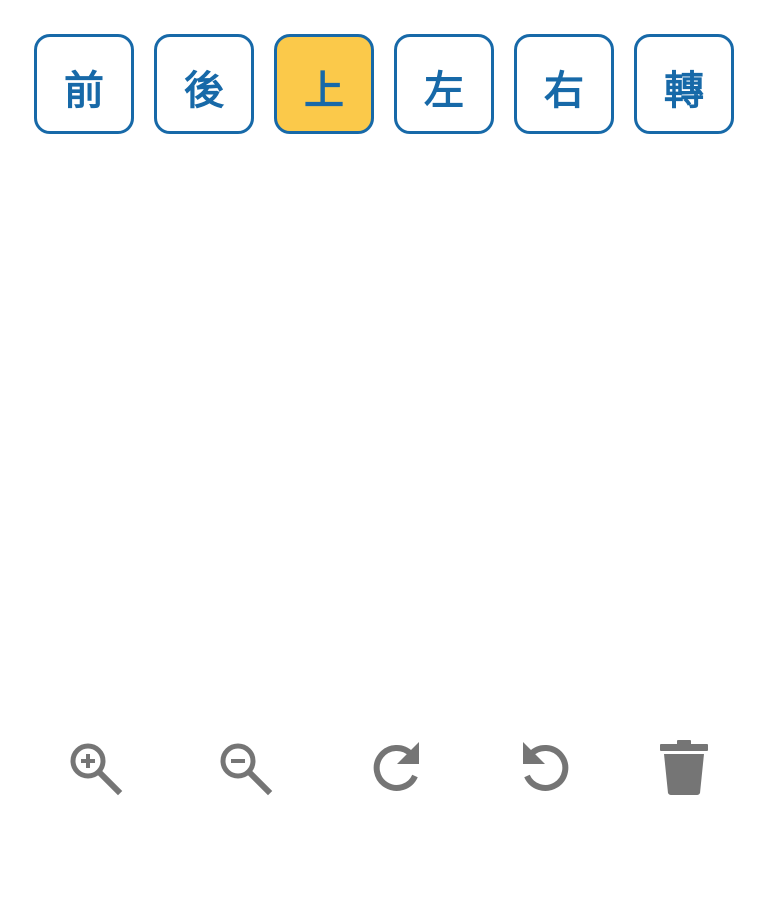 This screenshot has height=902, width=768. I want to click on rotate-clockwise-button, so click(396, 768).